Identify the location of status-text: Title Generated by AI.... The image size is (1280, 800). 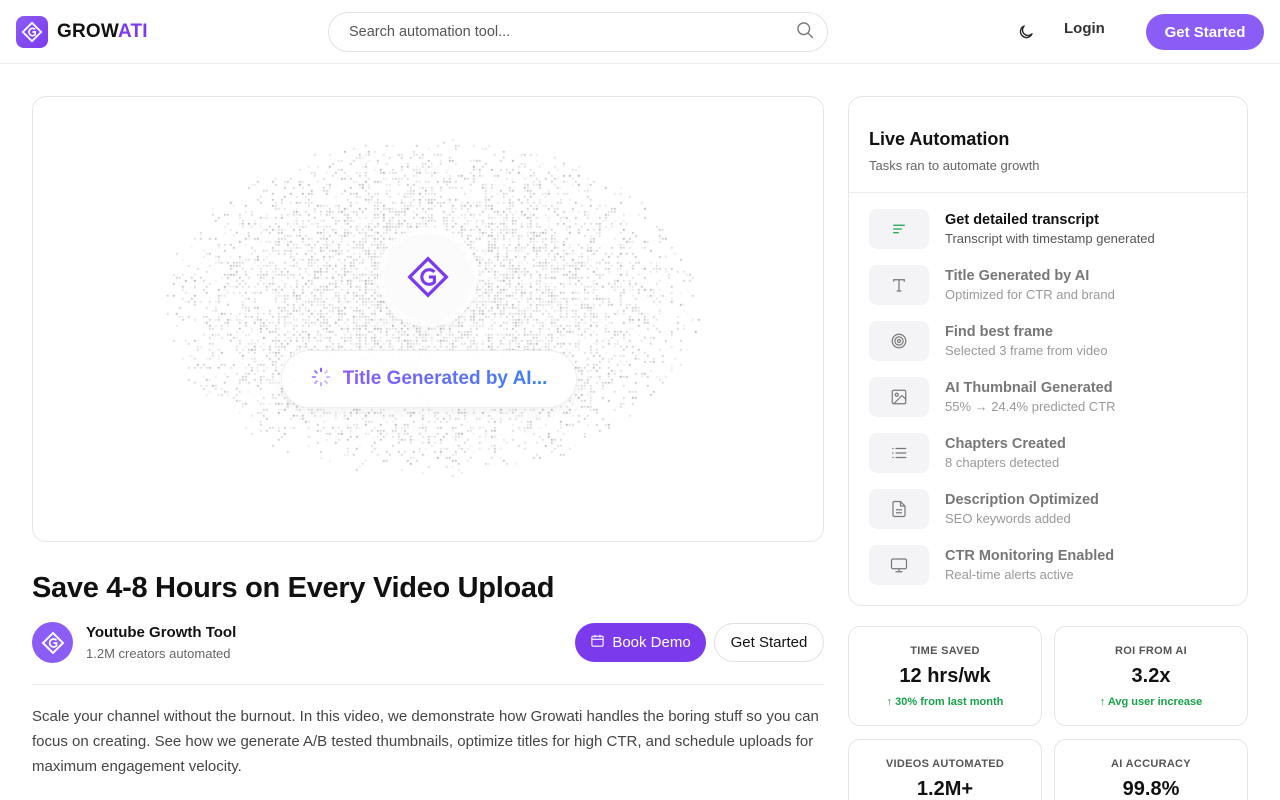
(445, 378).